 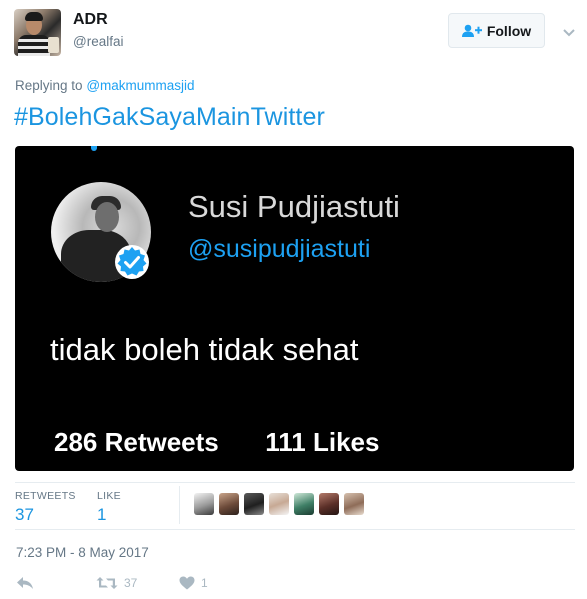 What do you see at coordinates (471, 30) in the screenshot?
I see `add-user-icon` at bounding box center [471, 30].